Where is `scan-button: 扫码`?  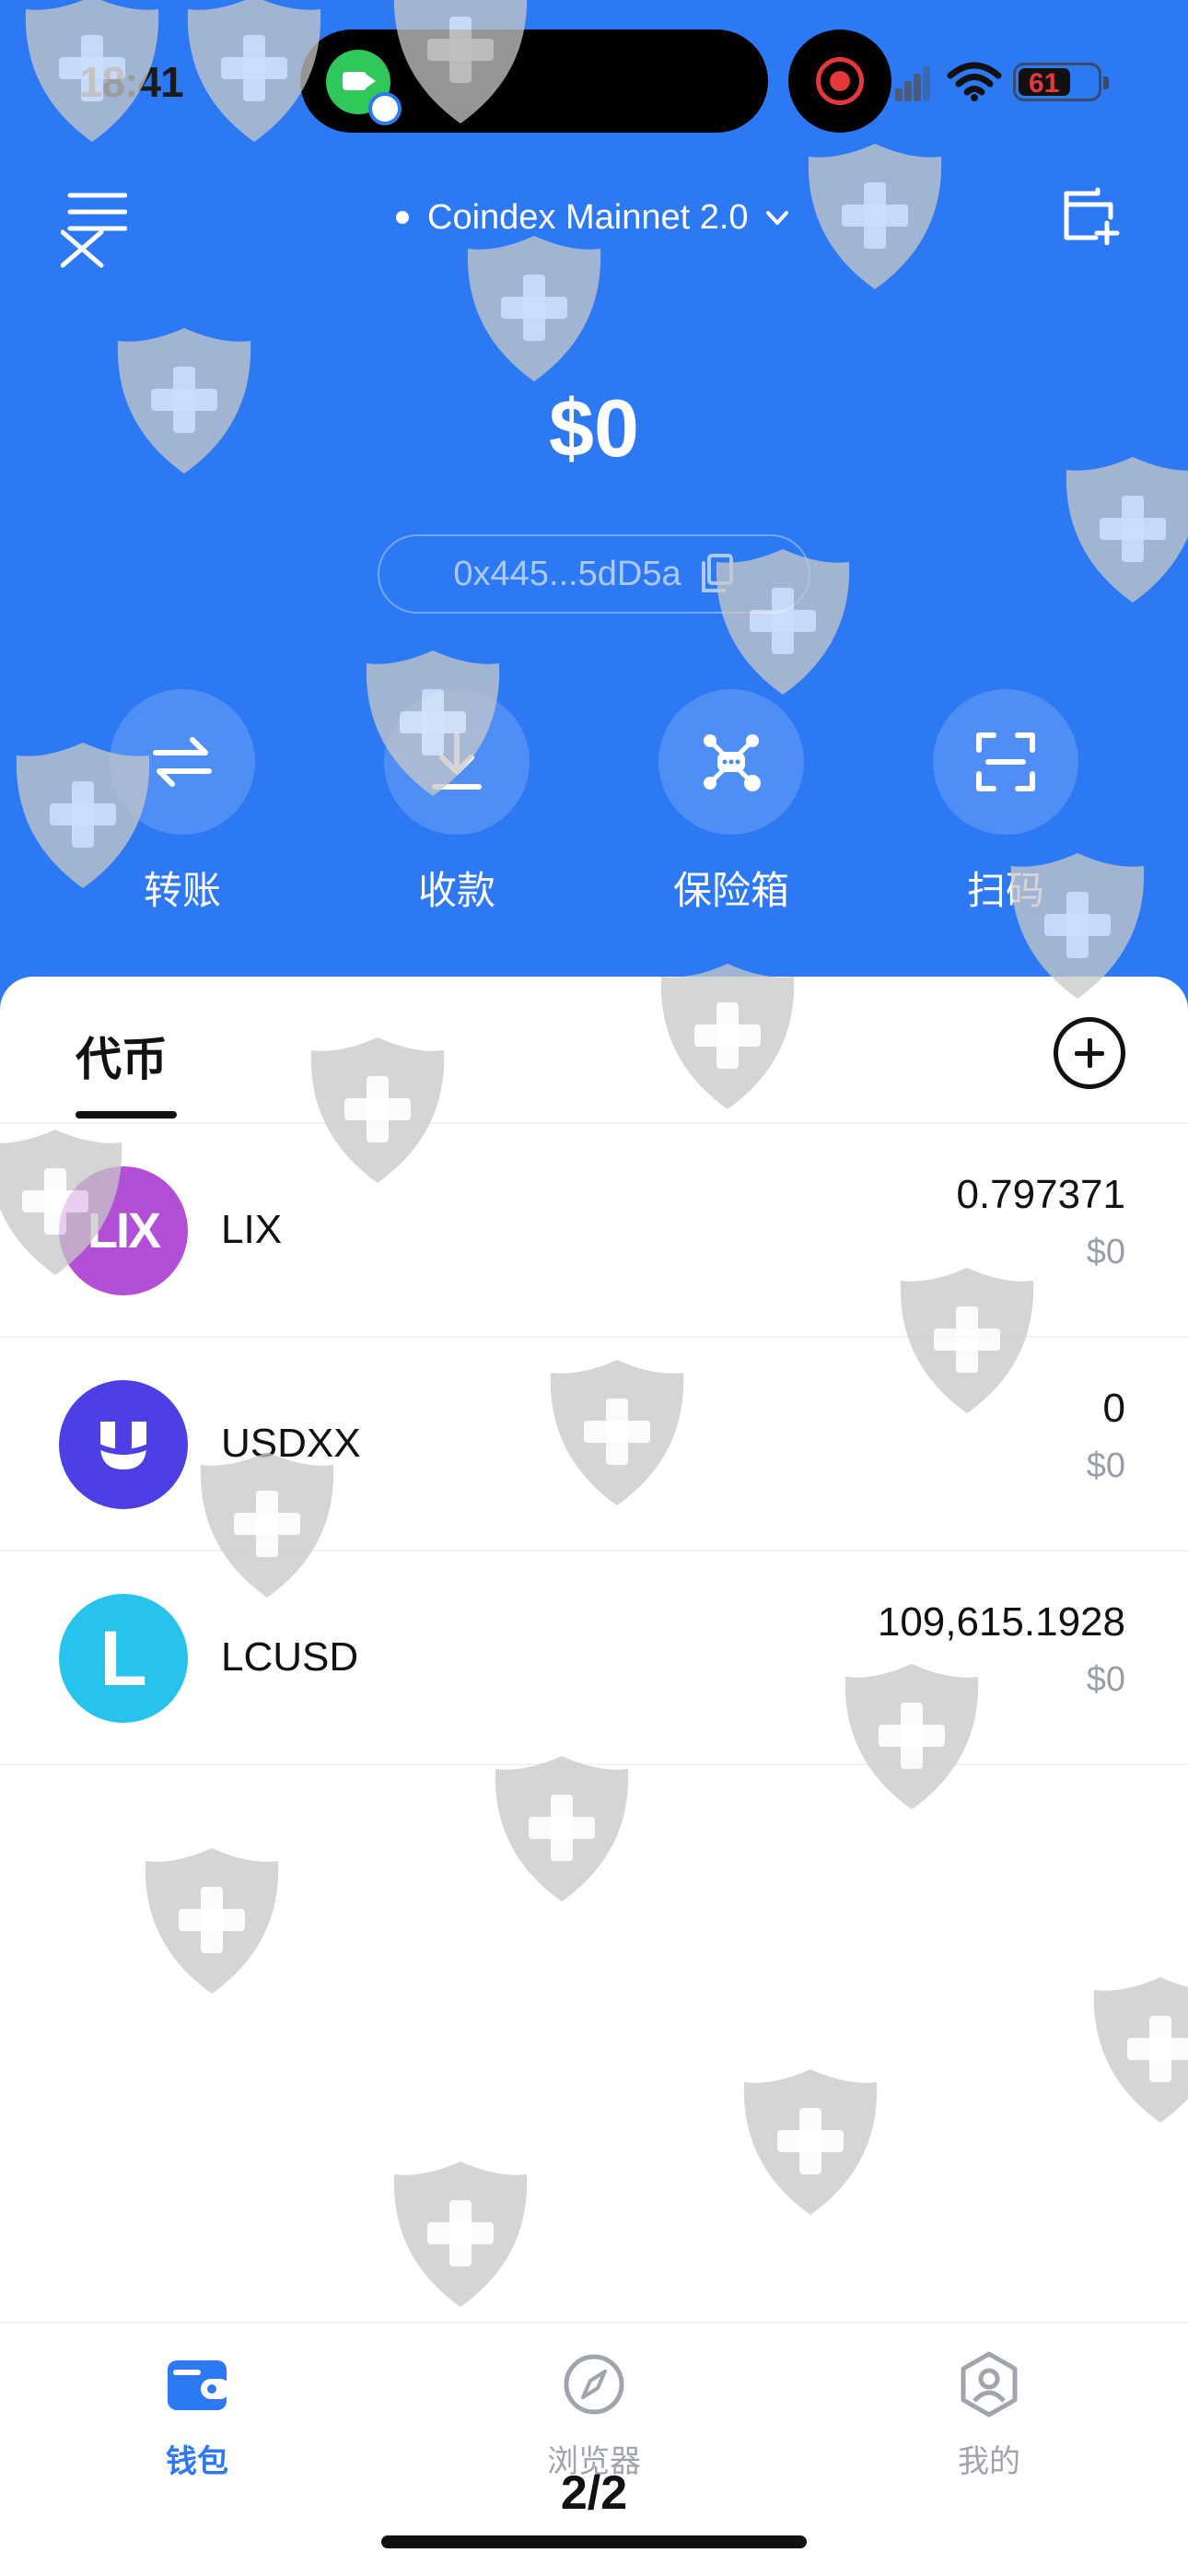 scan-button: 扫码 is located at coordinates (1005, 800).